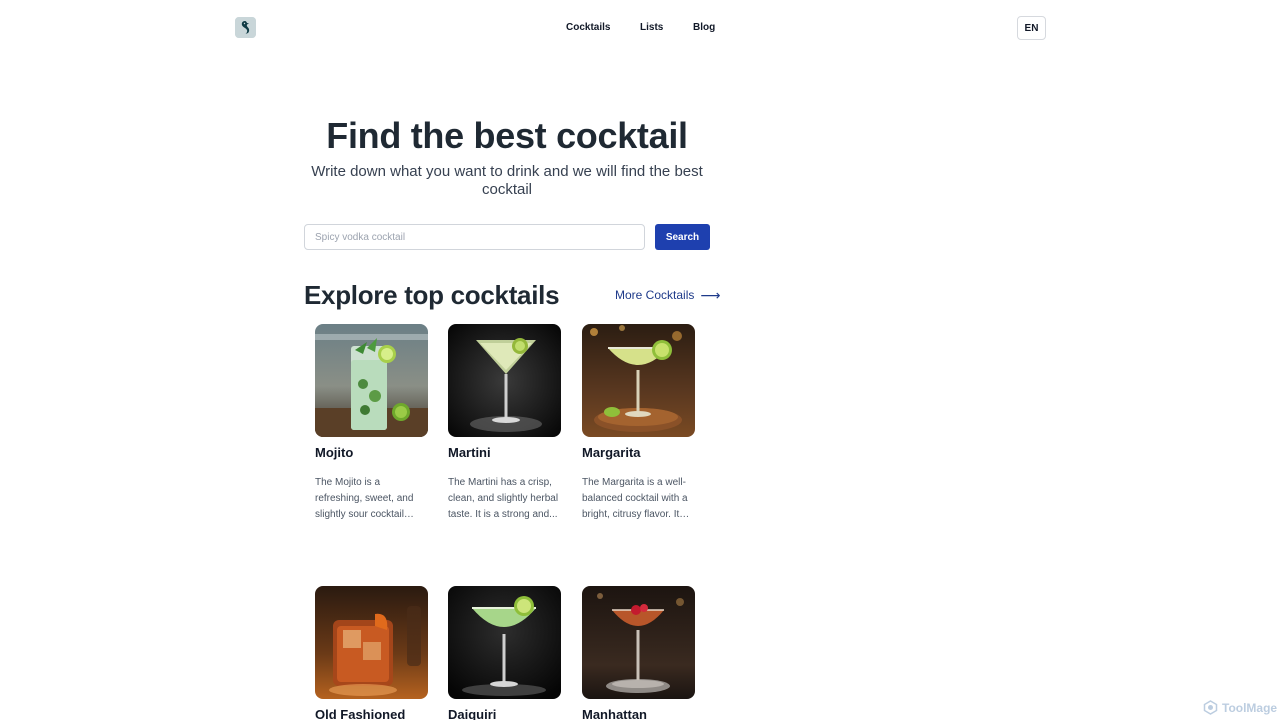  I want to click on watermark: ToolMage, so click(1240, 707).